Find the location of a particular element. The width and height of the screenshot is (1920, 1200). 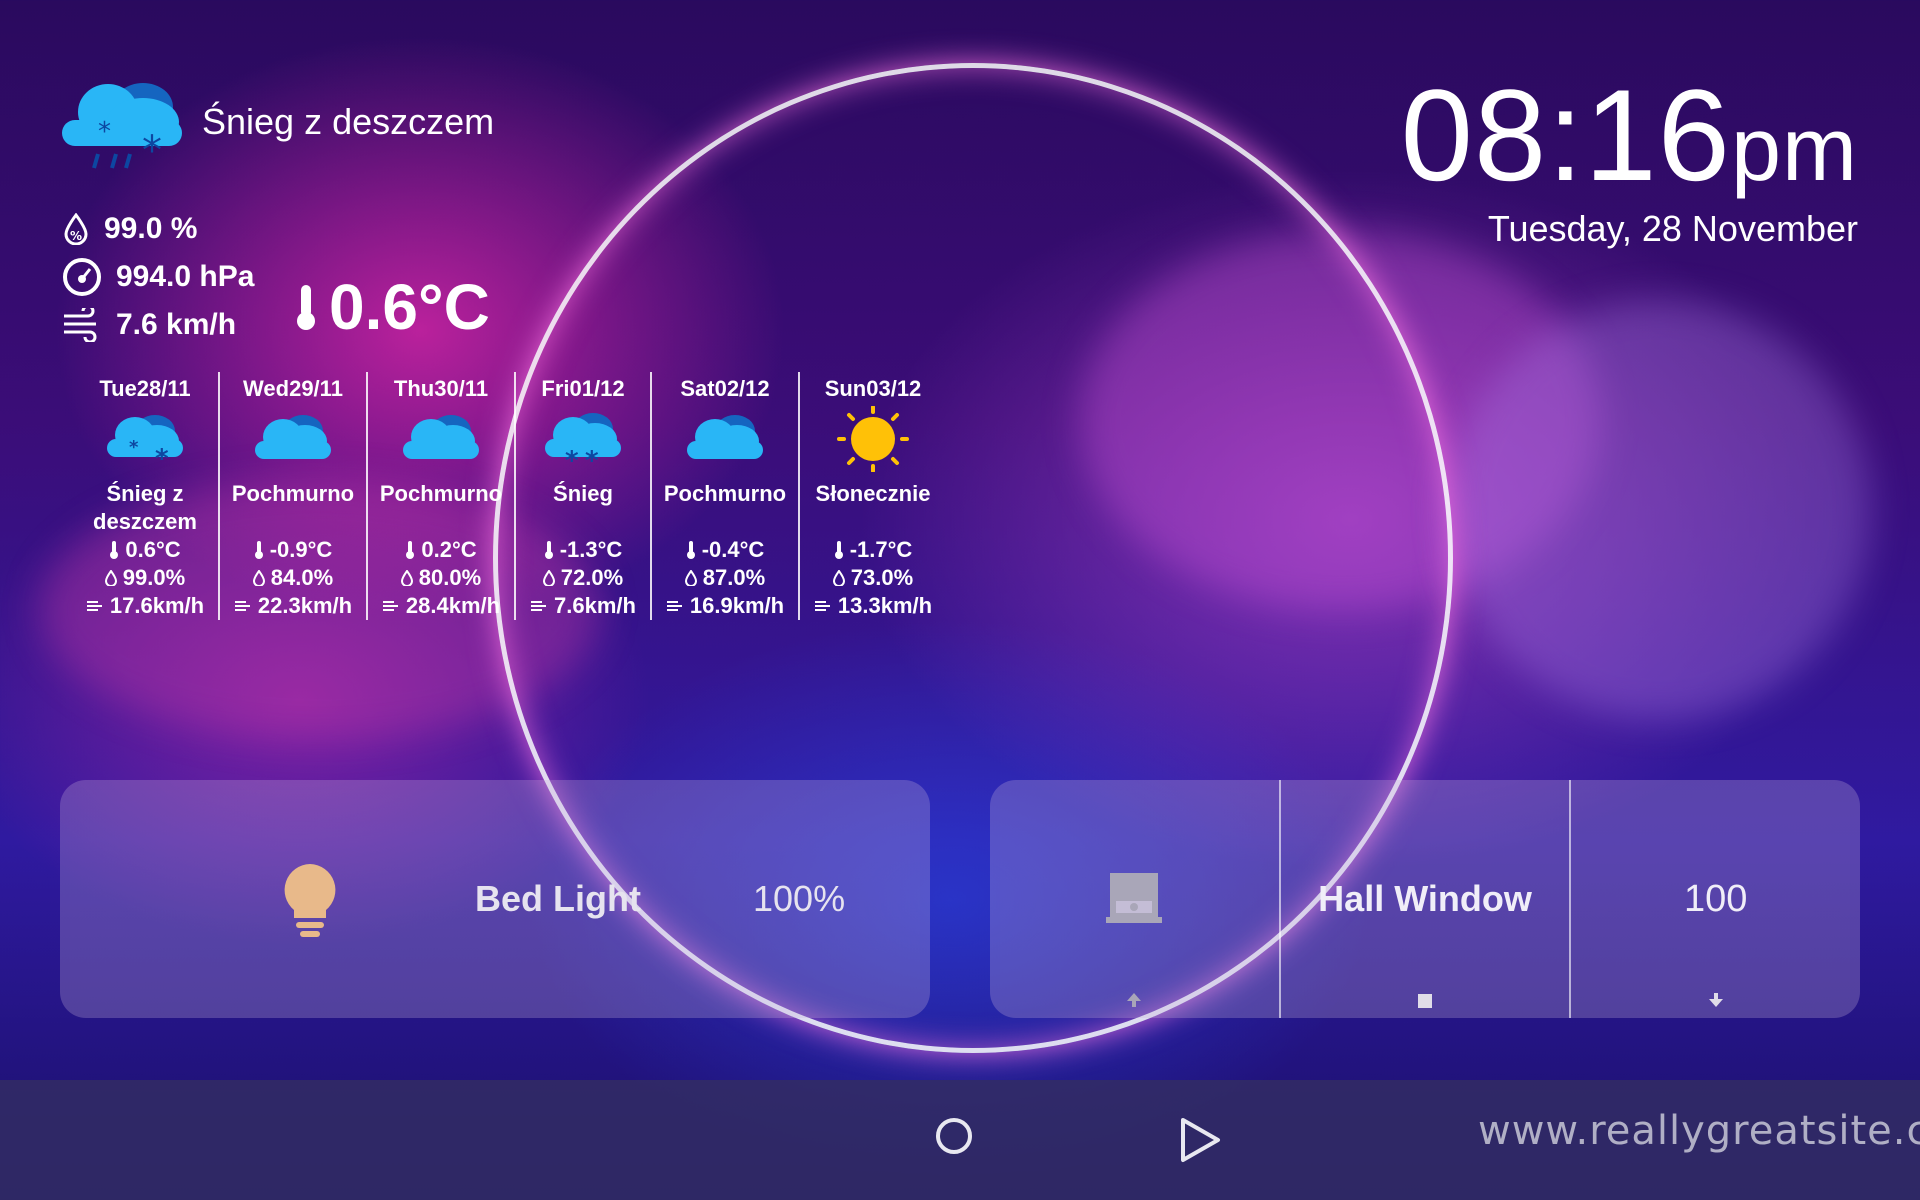

window-stop-segment: Hall Window is located at coordinates (1424, 899).